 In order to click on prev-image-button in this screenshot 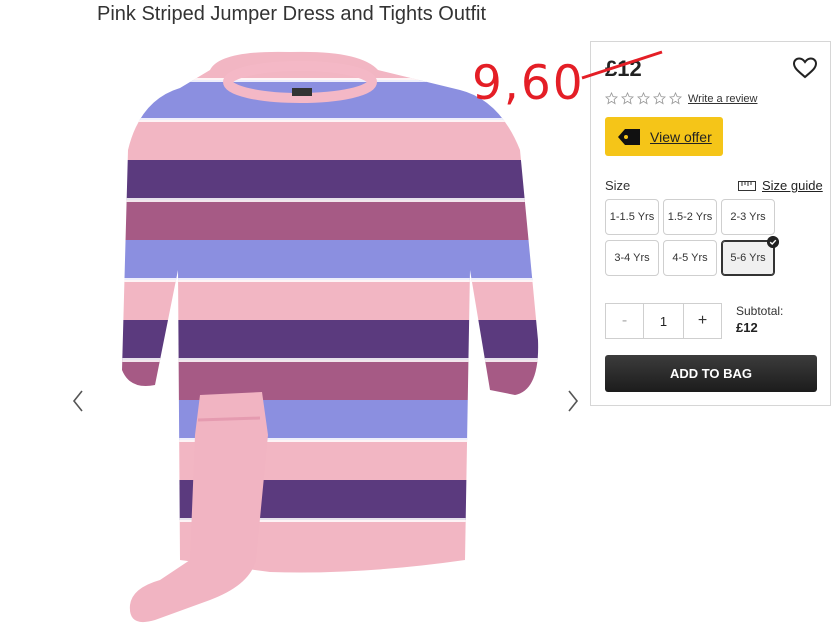, I will do `click(78, 401)`.